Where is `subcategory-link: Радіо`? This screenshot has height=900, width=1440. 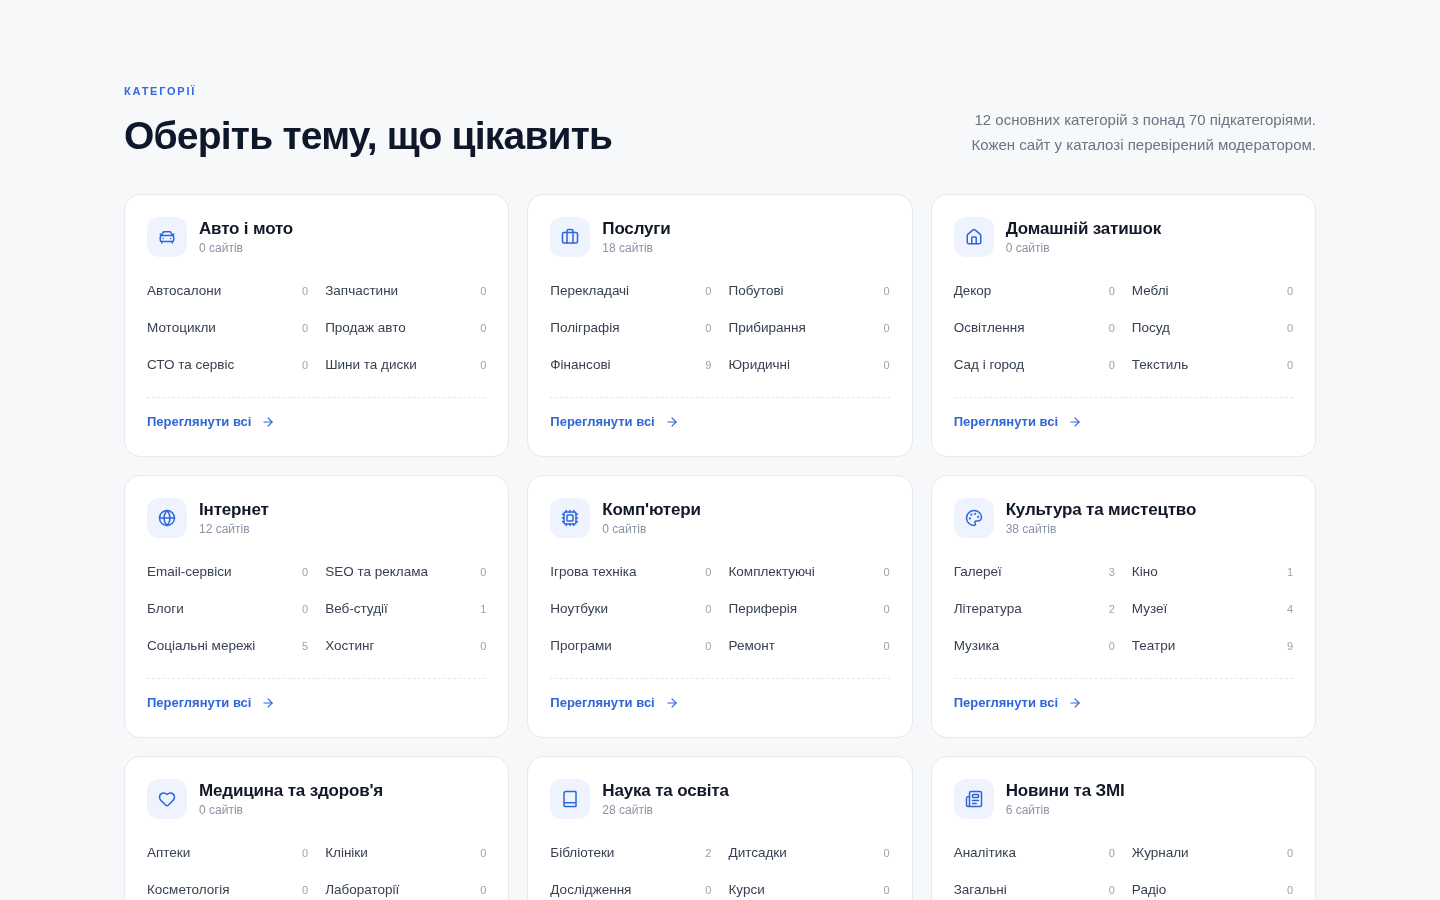
subcategory-link: Радіо is located at coordinates (1149, 889).